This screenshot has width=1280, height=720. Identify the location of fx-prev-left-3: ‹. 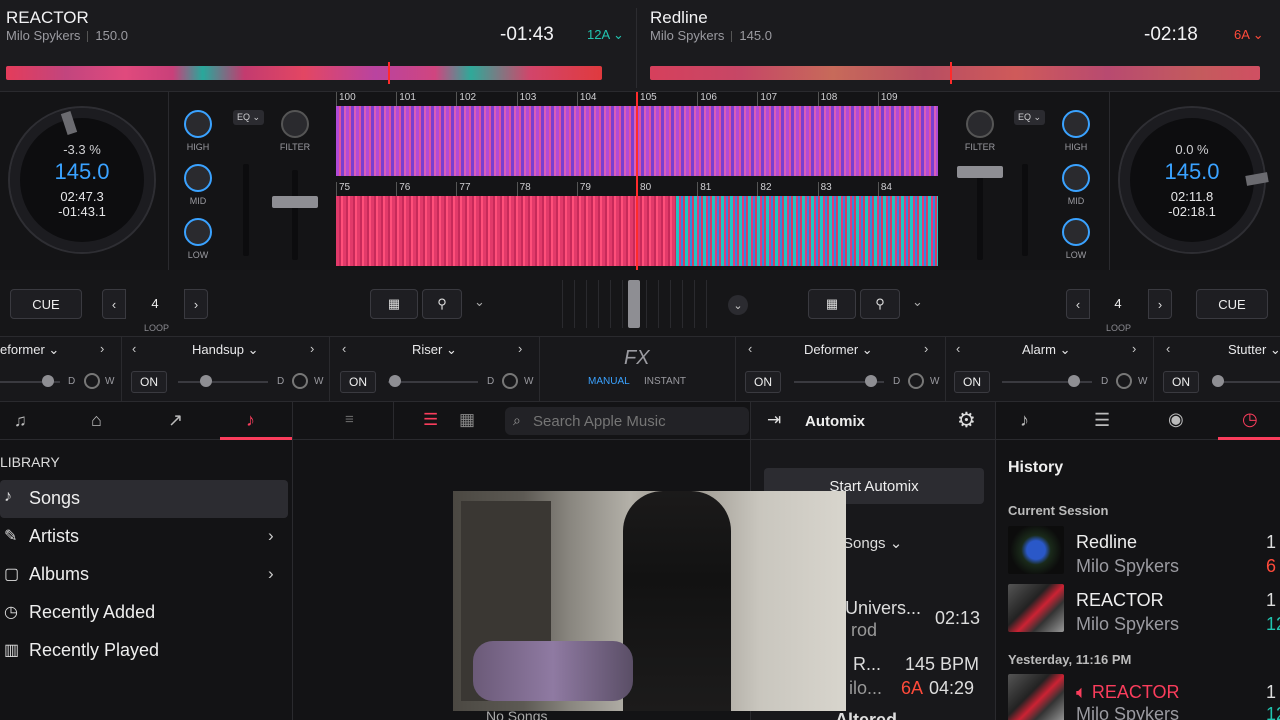
(344, 348).